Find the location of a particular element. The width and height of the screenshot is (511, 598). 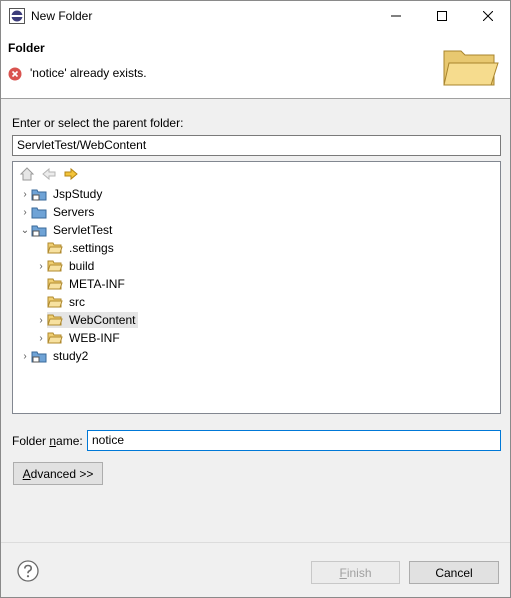

advanced-button: Advanced >> is located at coordinates (58, 473).